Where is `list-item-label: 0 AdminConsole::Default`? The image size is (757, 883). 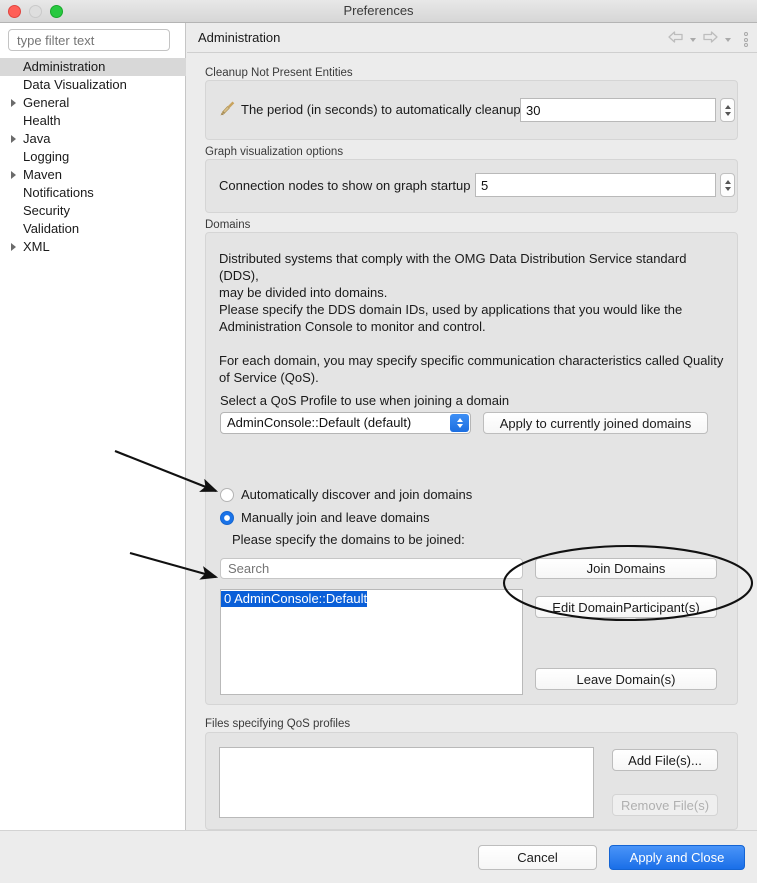 list-item-label: 0 AdminConsole::Default is located at coordinates (296, 598).